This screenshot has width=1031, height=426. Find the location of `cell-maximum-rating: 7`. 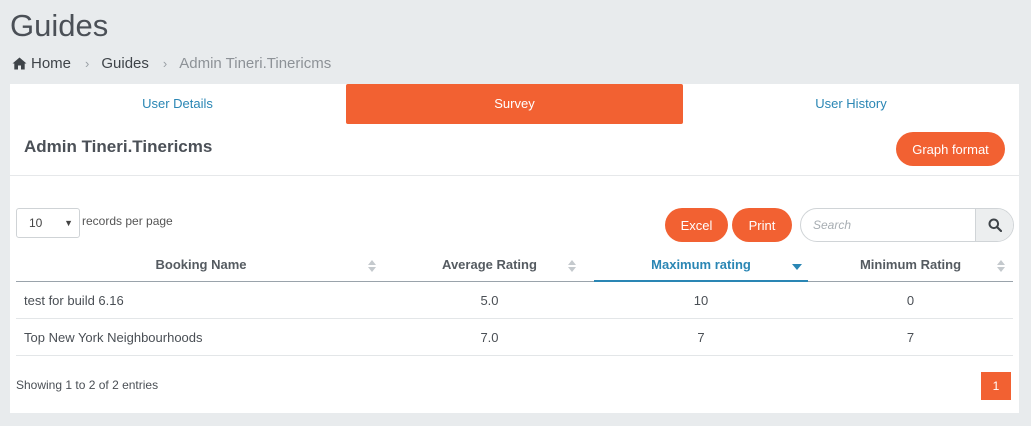

cell-maximum-rating: 7 is located at coordinates (701, 337).